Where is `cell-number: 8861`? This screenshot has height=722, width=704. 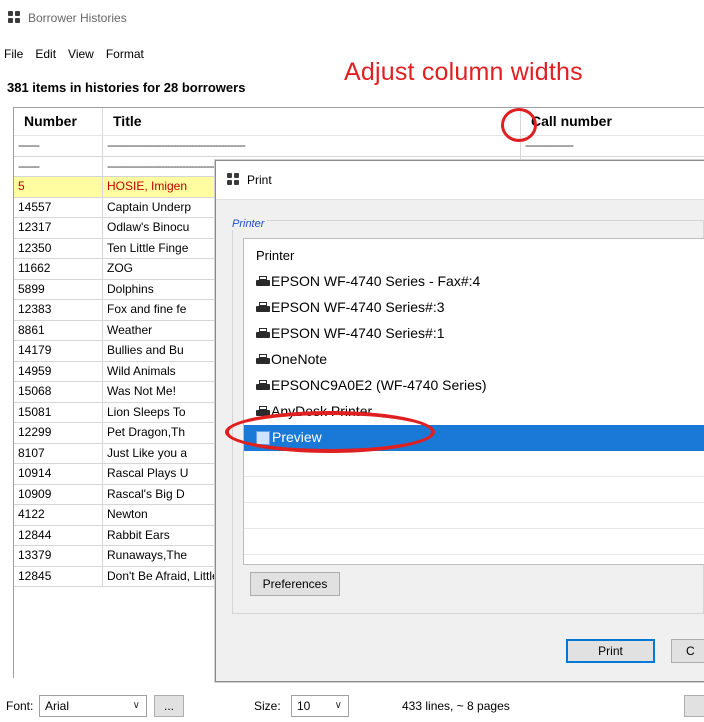
cell-number: 8861 is located at coordinates (58, 330).